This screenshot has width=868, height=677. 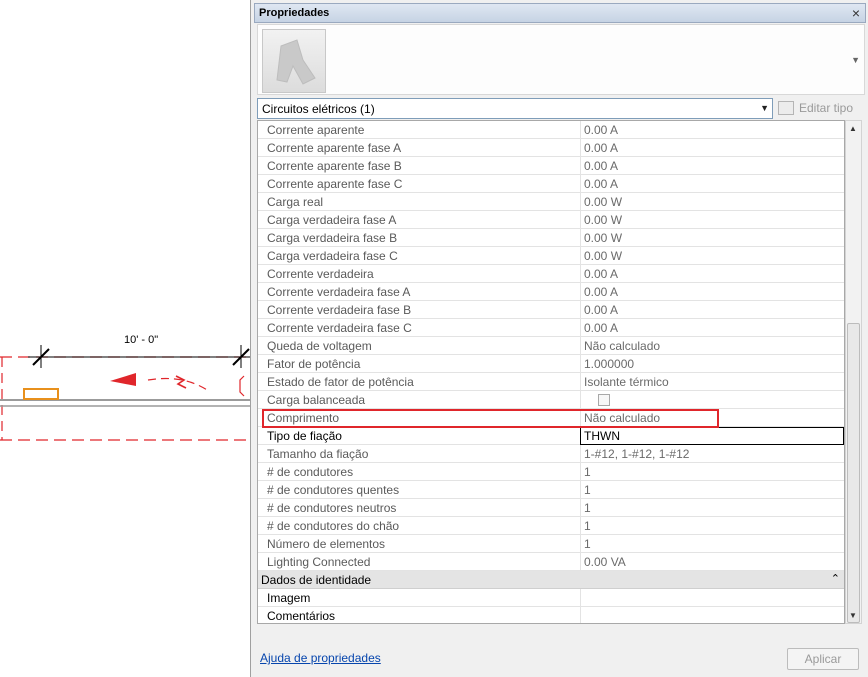 I want to click on electrical-device, so click(x=41, y=394).